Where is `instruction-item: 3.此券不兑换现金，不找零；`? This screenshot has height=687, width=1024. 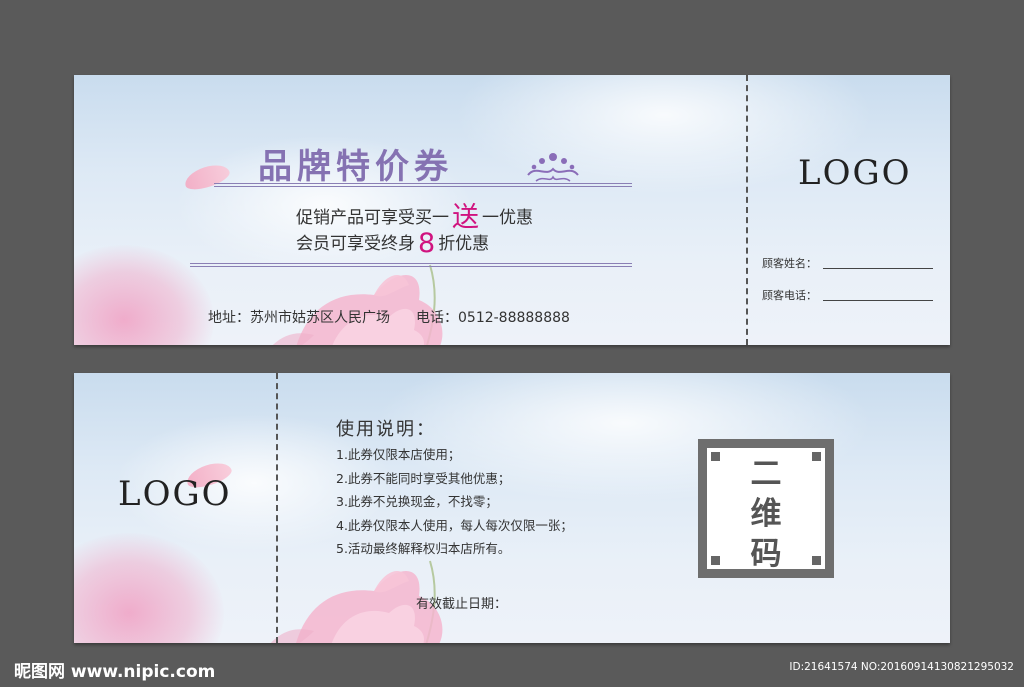 instruction-item: 3.此券不兑换现金，不找零； is located at coordinates (417, 501).